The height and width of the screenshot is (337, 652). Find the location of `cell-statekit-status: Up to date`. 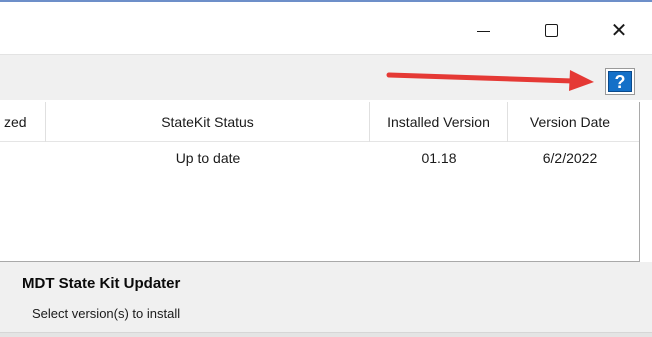

cell-statekit-status: Up to date is located at coordinates (208, 158).